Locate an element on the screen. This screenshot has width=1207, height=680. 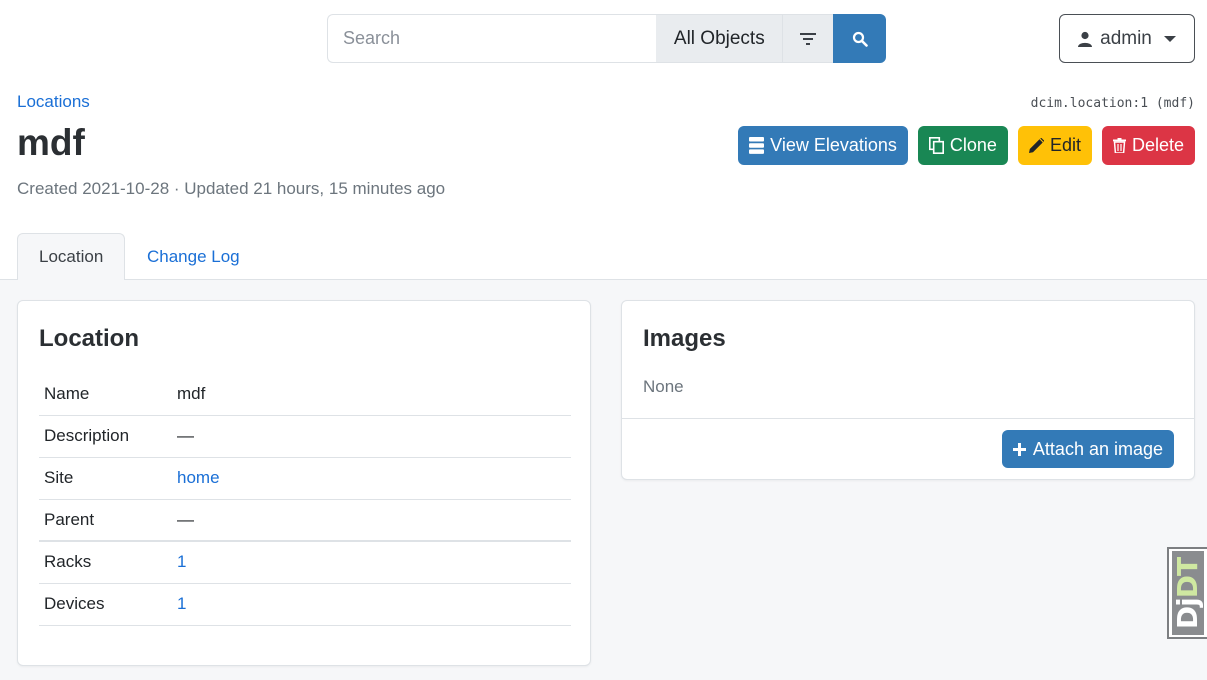
user-menu-button: admin is located at coordinates (1127, 38).